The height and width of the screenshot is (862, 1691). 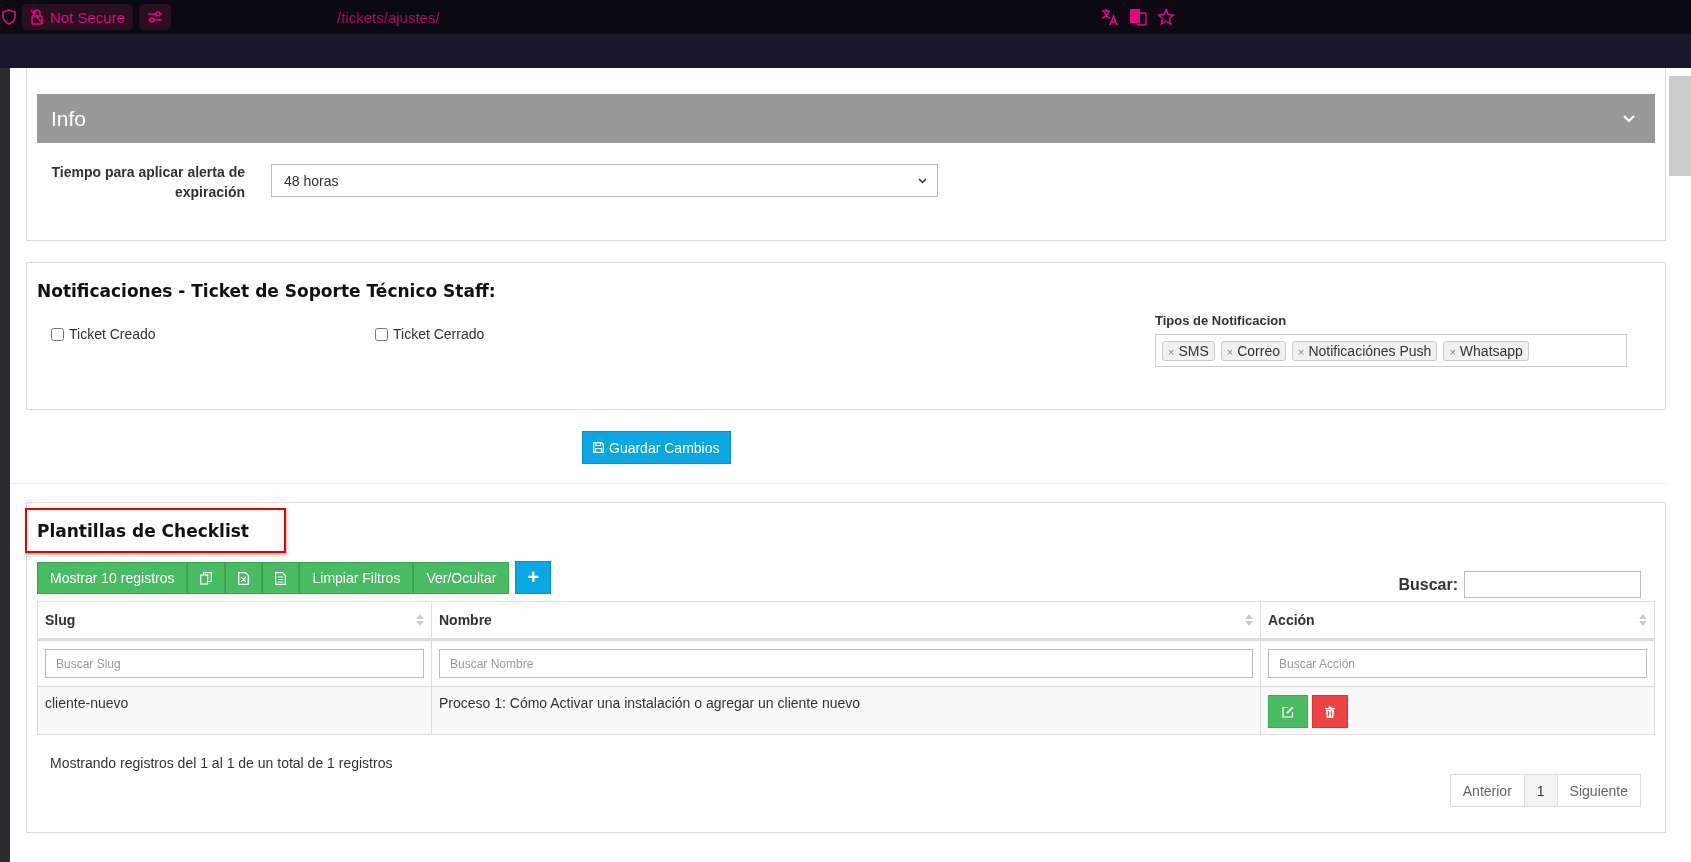 I want to click on translate-page-icon, so click(x=1137, y=17).